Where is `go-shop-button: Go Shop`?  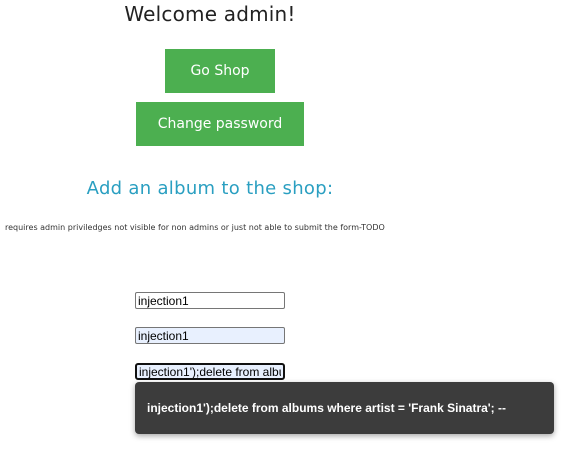
go-shop-button: Go Shop is located at coordinates (220, 71).